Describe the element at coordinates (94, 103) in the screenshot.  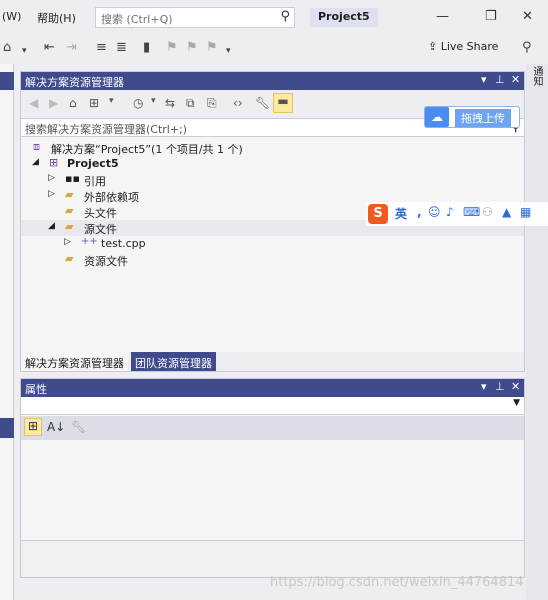
I see `switch-views-icon: ⊞` at that location.